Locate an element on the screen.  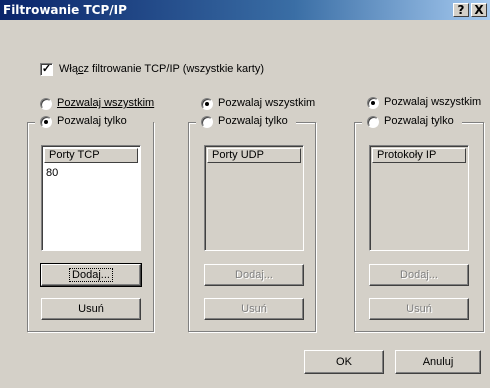
tcp-permit-only-radio is located at coordinates (46, 122).